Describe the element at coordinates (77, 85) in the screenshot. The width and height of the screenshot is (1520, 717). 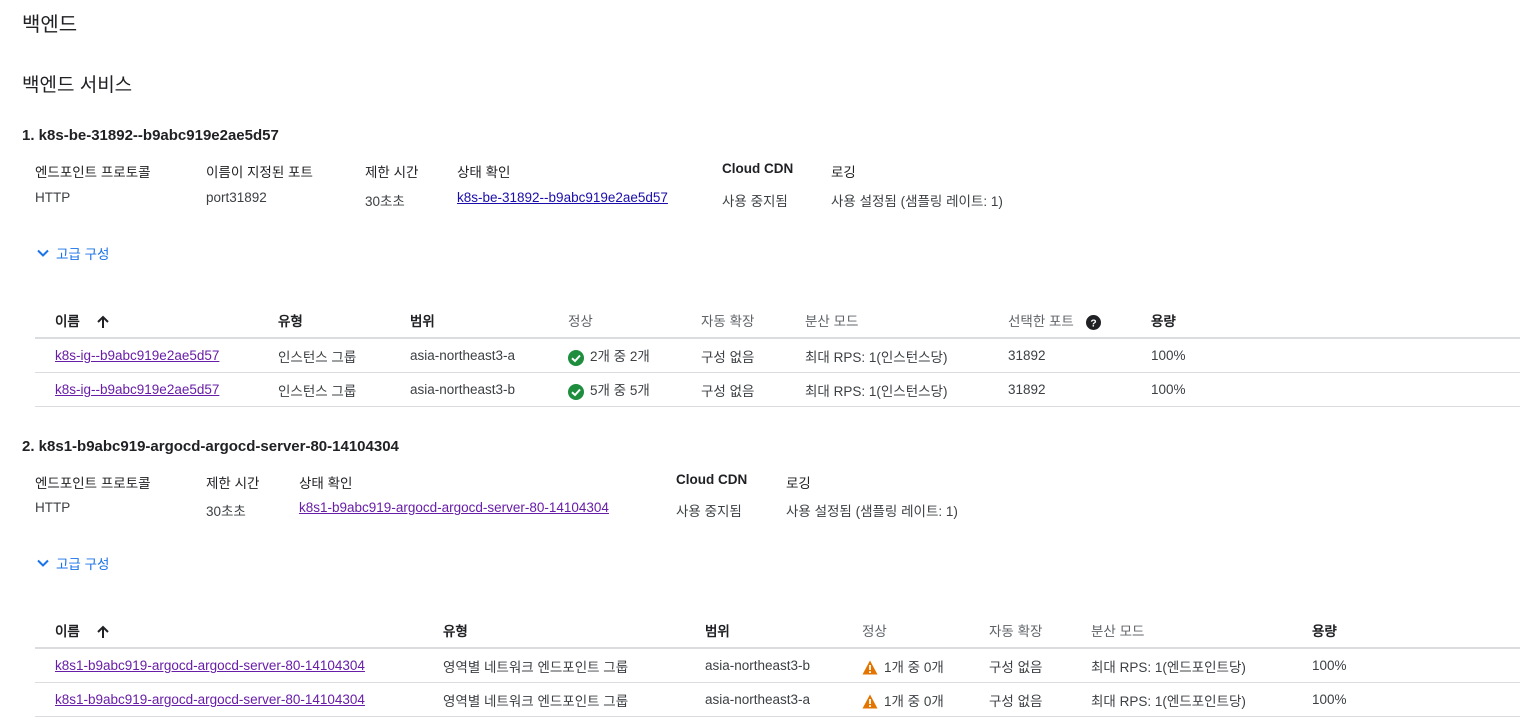
I see `section-title: 백엔드 서비스` at that location.